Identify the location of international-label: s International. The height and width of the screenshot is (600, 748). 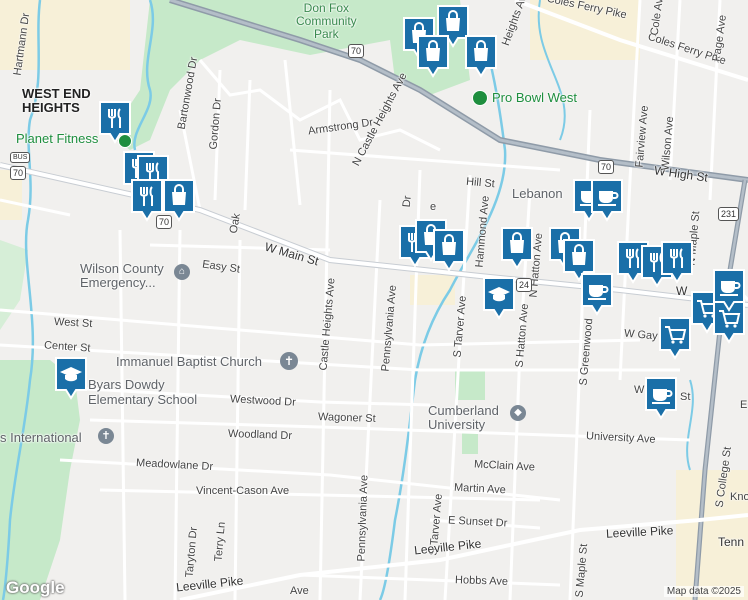
(41, 437).